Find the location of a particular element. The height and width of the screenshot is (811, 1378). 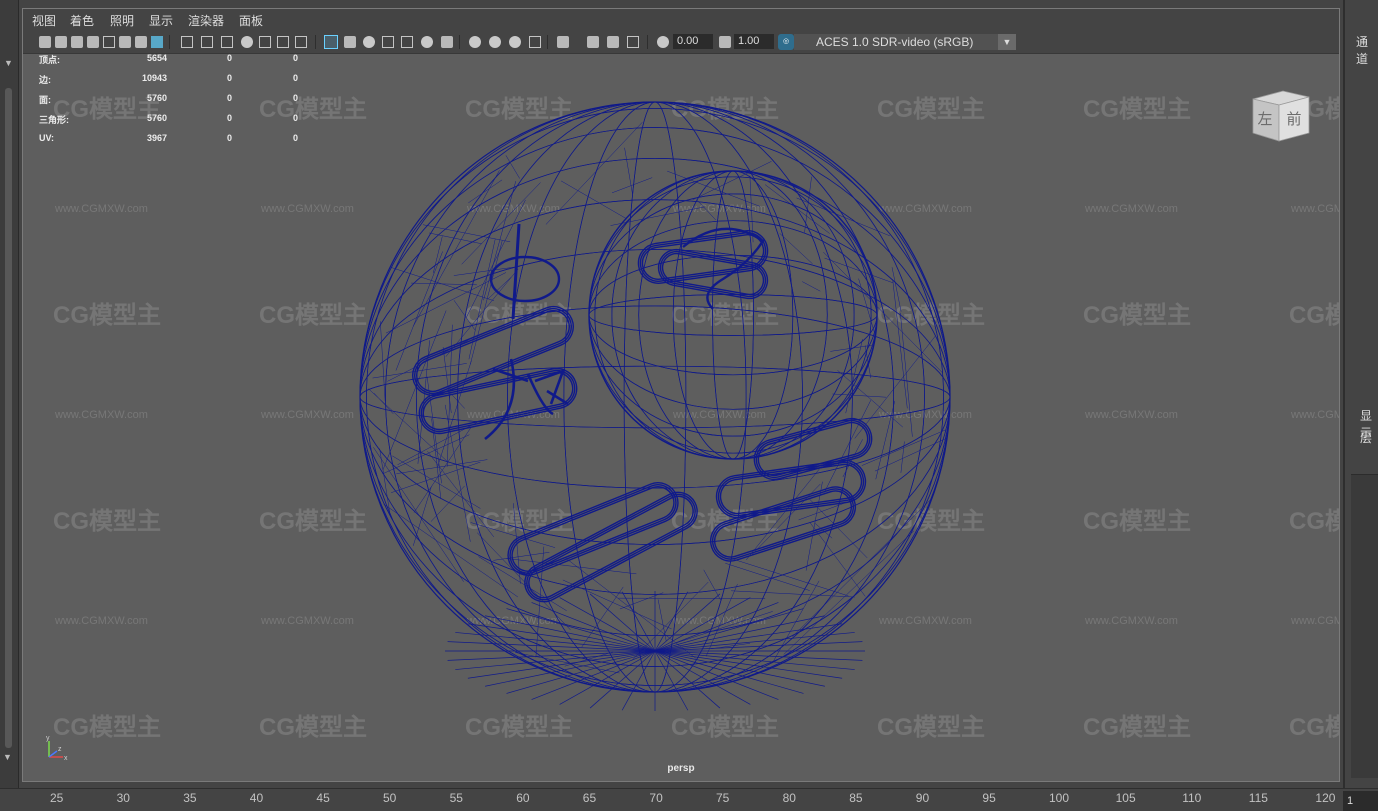

hud-row-edges: 边: 10943 0 0 is located at coordinates (179, 79).